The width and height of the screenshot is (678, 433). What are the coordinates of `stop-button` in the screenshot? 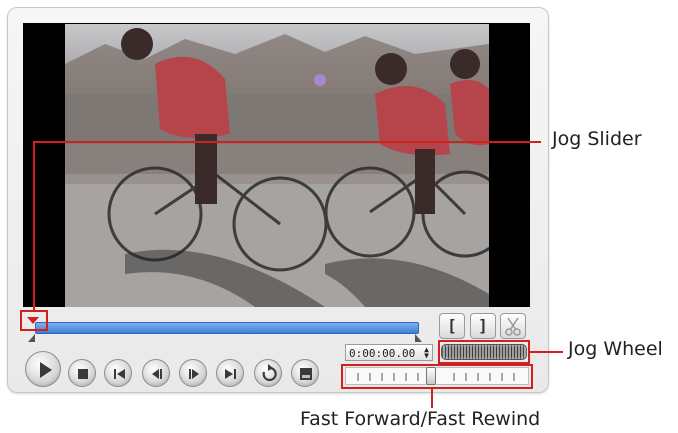 It's located at (82, 373).